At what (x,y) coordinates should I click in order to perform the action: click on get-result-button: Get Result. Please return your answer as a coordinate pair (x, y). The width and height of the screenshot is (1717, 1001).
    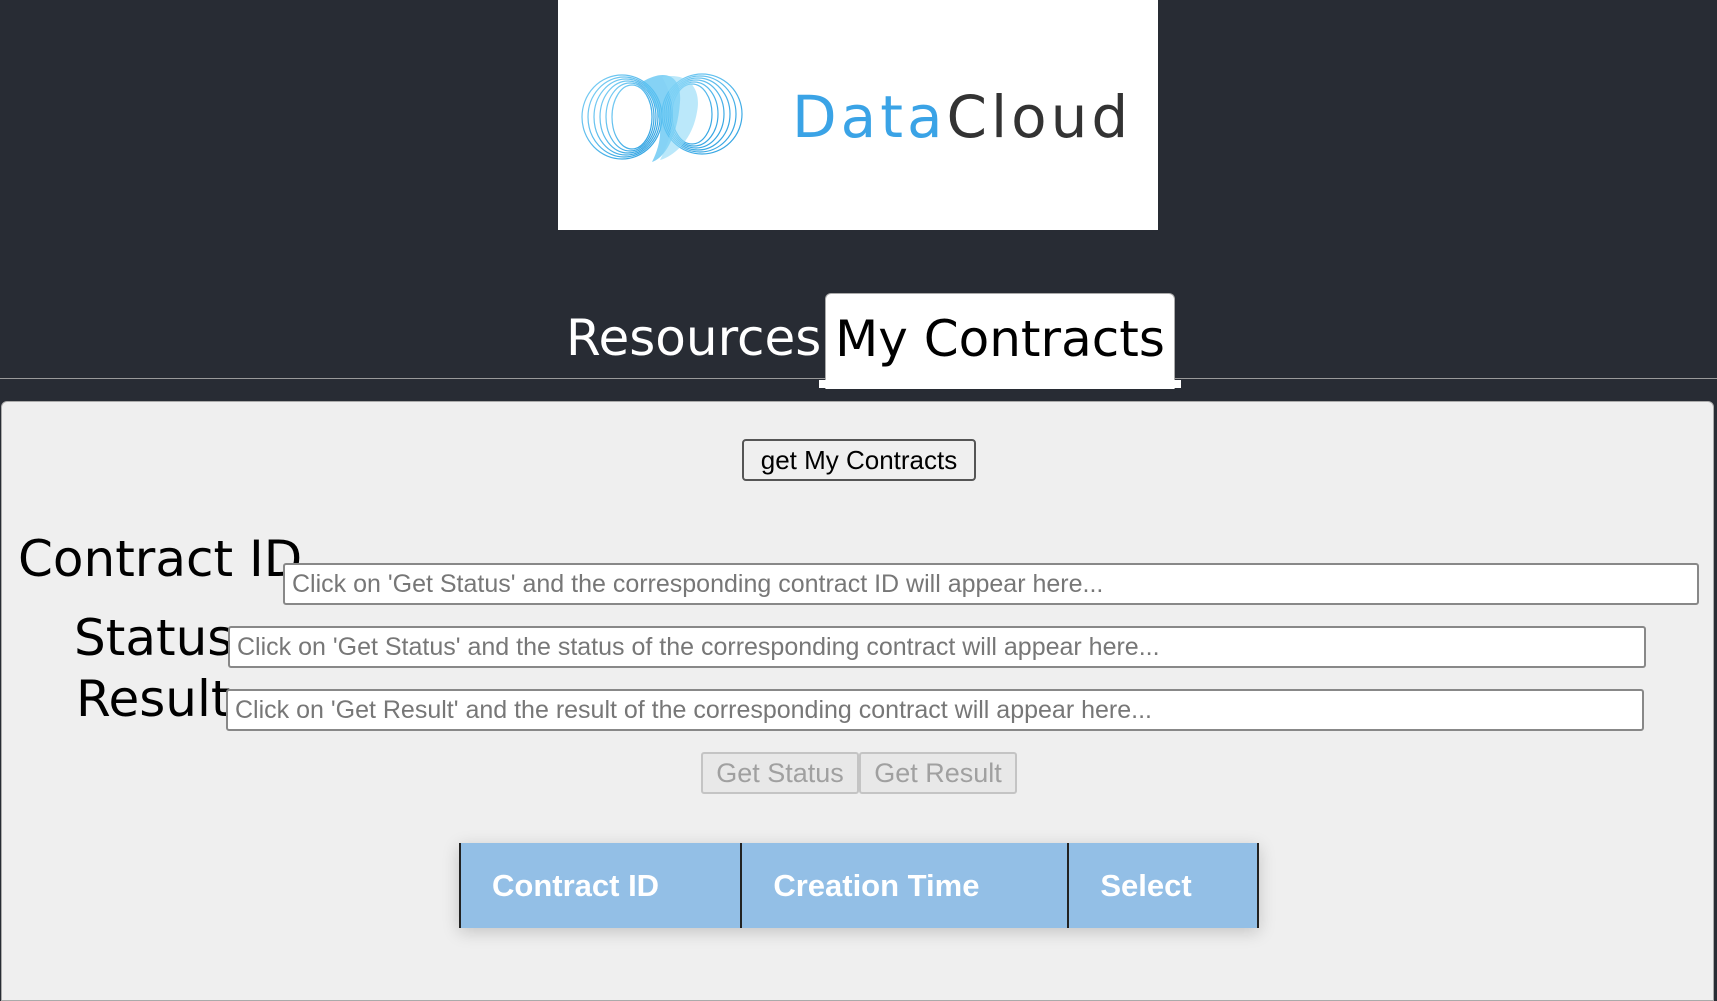
    Looking at the image, I should click on (938, 773).